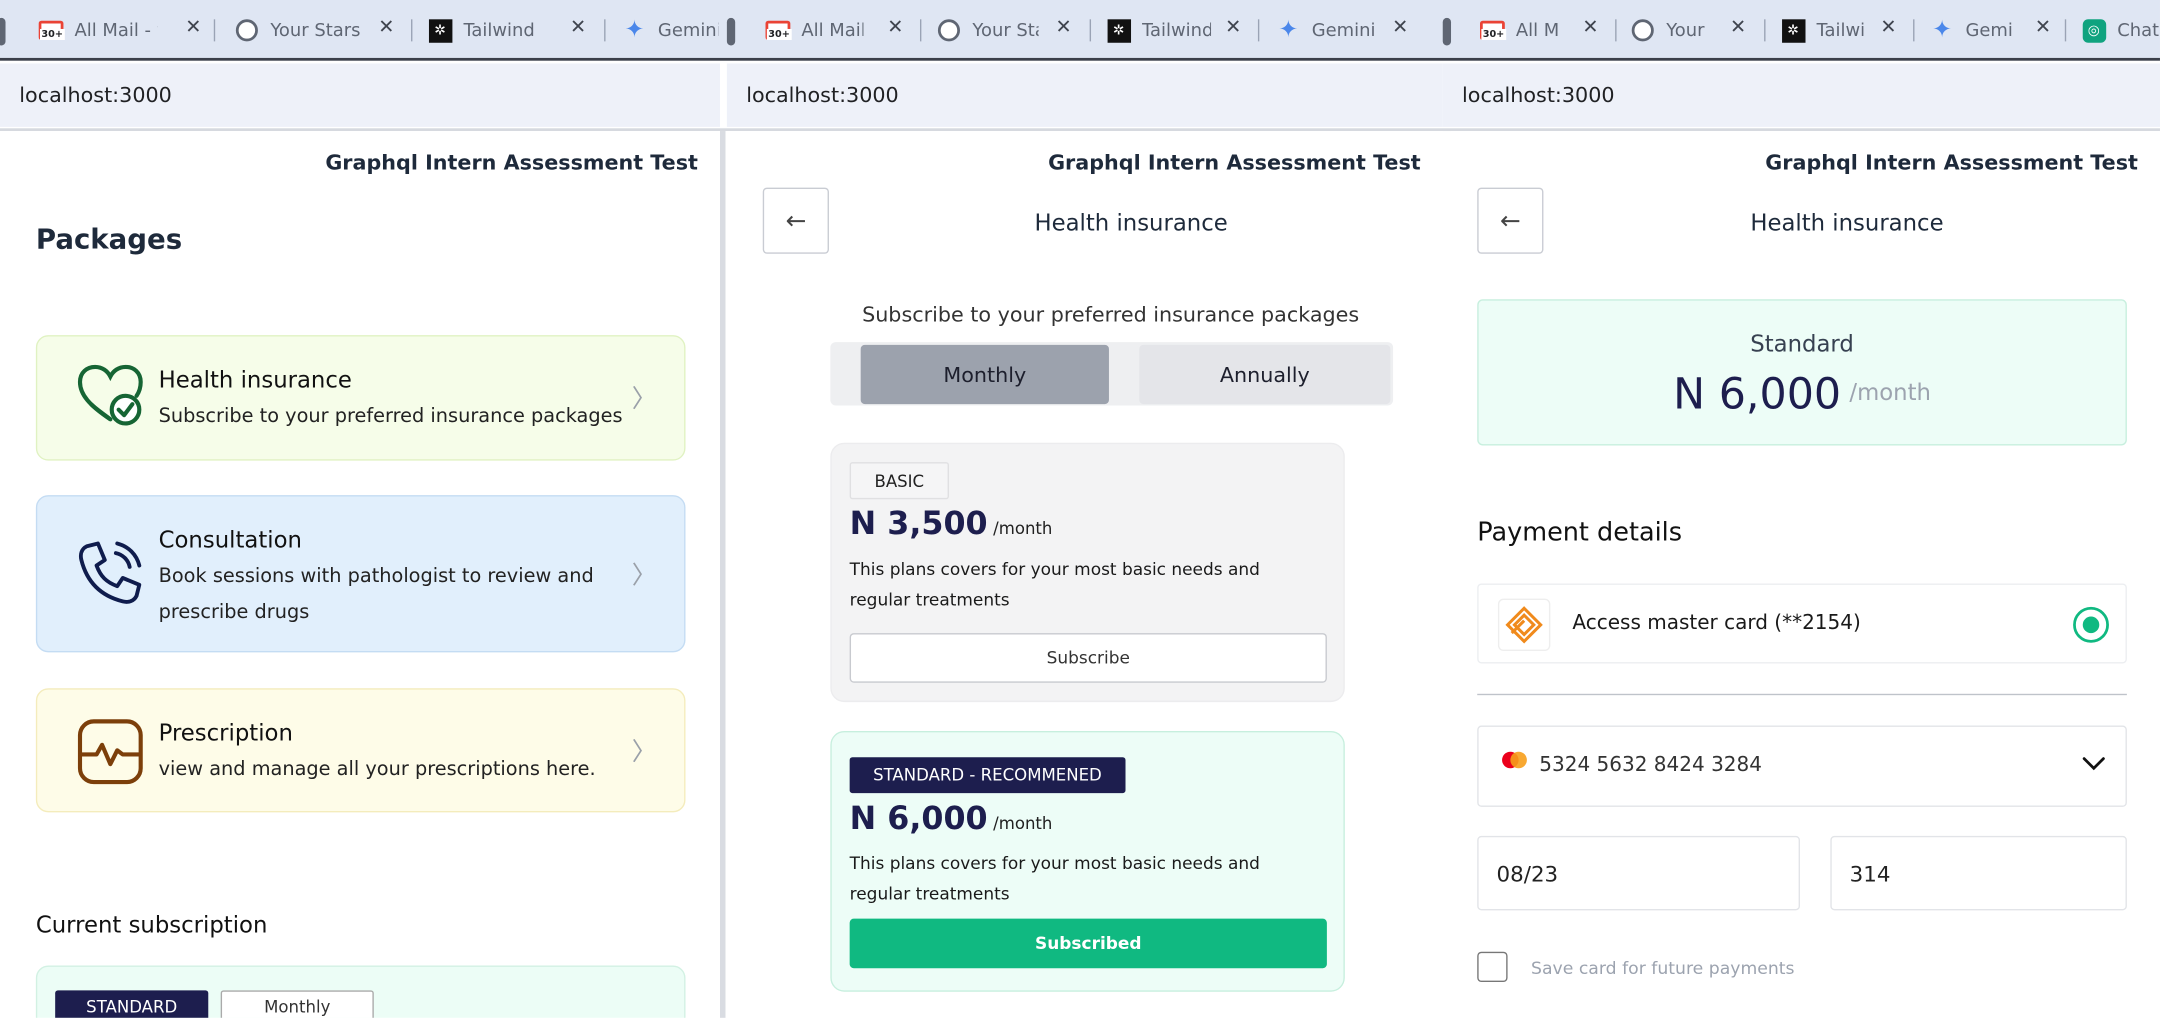  I want to click on browser-tab: Your ✕, so click(1688, 30).